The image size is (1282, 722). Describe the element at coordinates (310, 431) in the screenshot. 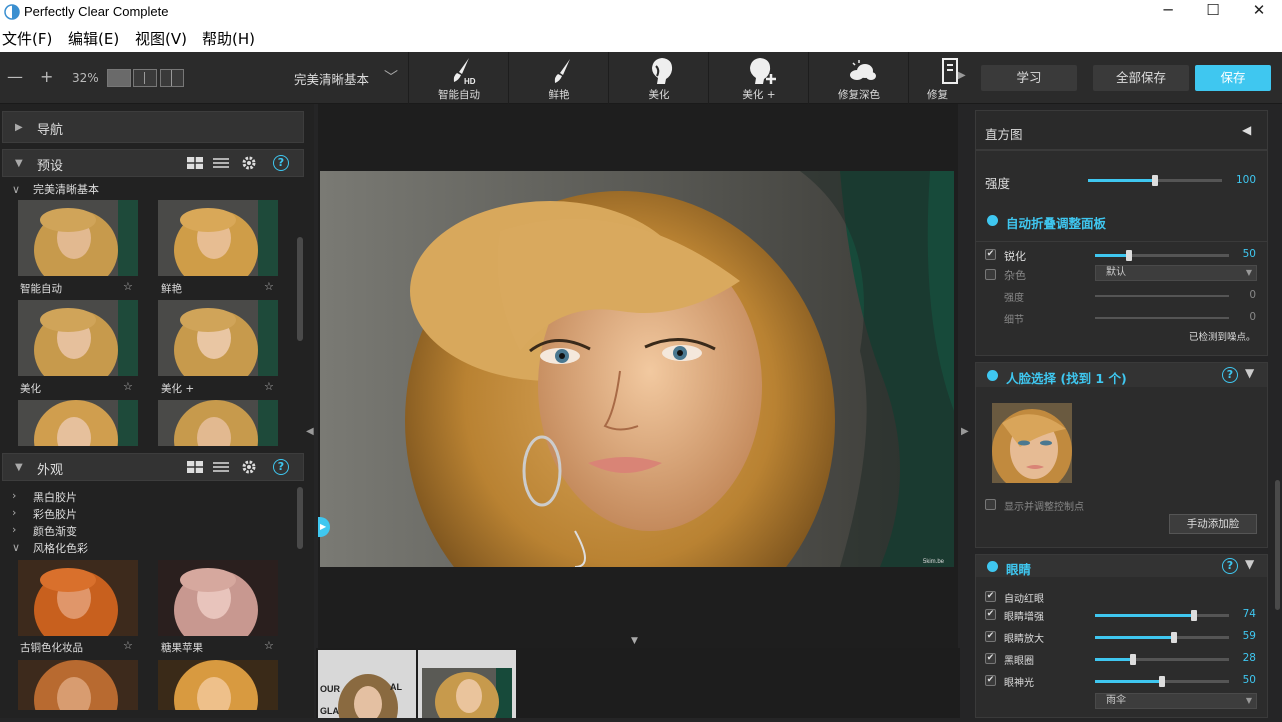

I see `collapse-left-panel-icon: ◀` at that location.